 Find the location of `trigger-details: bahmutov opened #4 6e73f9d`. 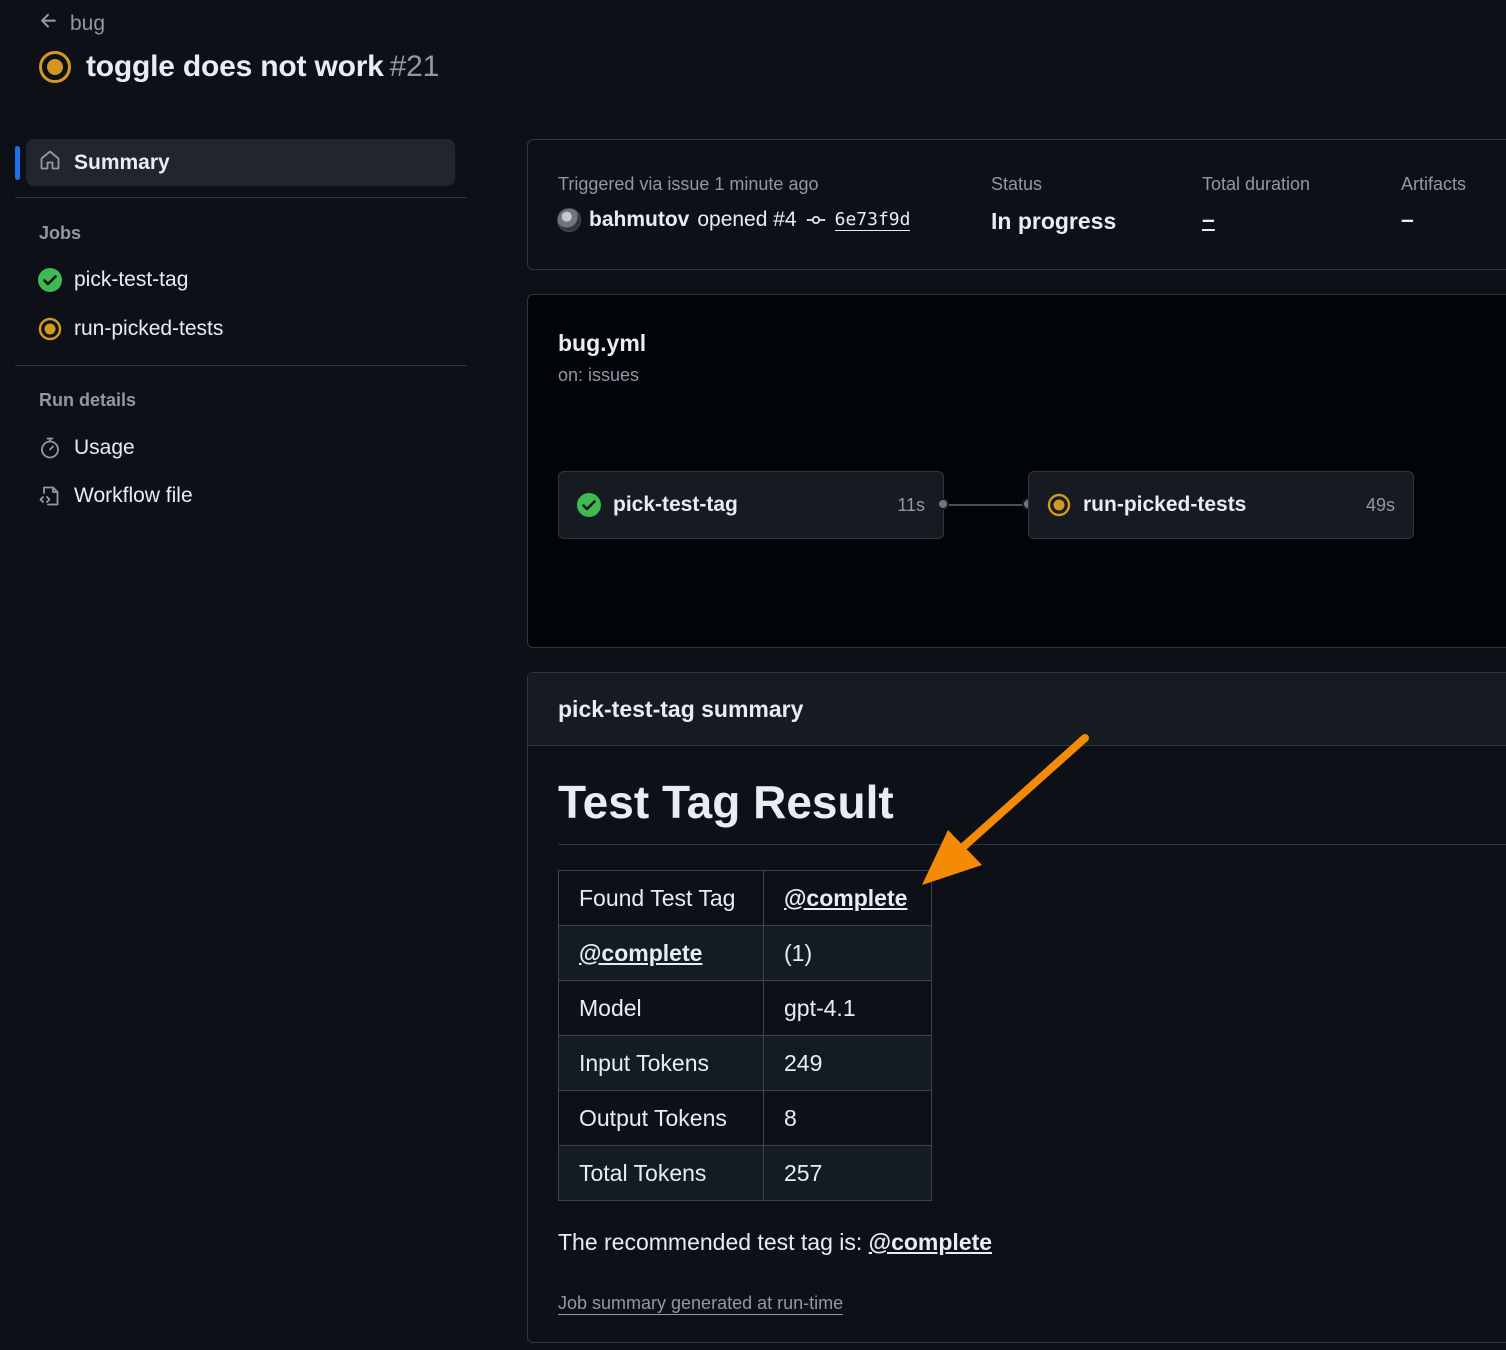

trigger-details: bahmutov opened #4 6e73f9d is located at coordinates (734, 220).